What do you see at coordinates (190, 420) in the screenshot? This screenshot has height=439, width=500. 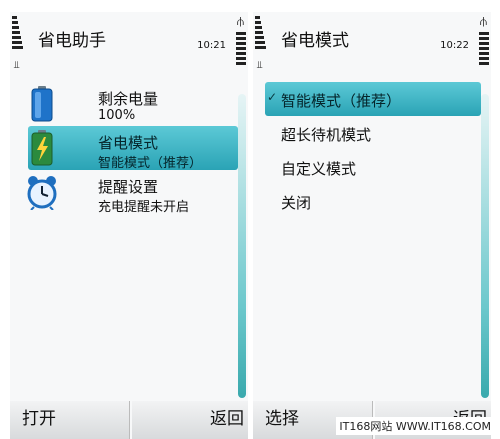 I see `back-button: 返回` at bounding box center [190, 420].